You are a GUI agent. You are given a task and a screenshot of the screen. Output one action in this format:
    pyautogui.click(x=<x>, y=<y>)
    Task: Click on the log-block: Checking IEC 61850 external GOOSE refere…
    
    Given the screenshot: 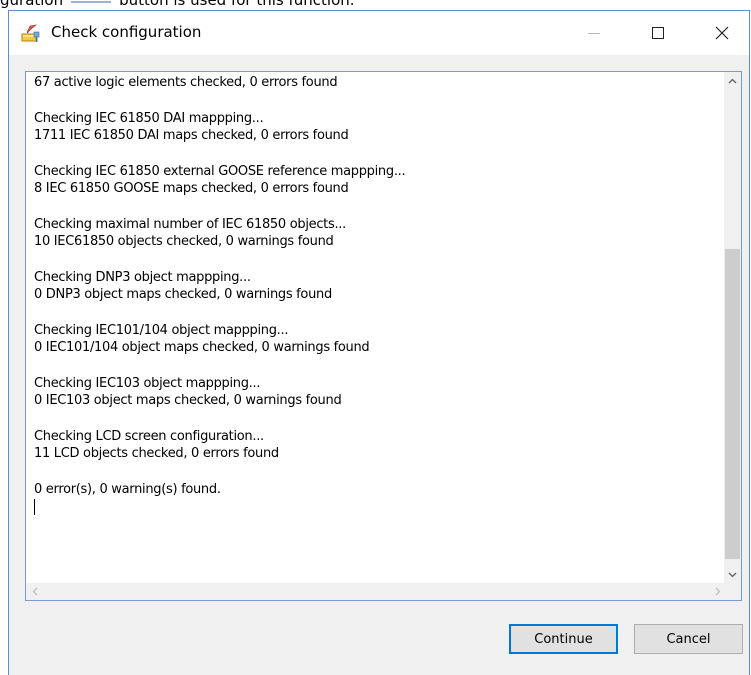 What is the action you would take?
    pyautogui.click(x=374, y=180)
    